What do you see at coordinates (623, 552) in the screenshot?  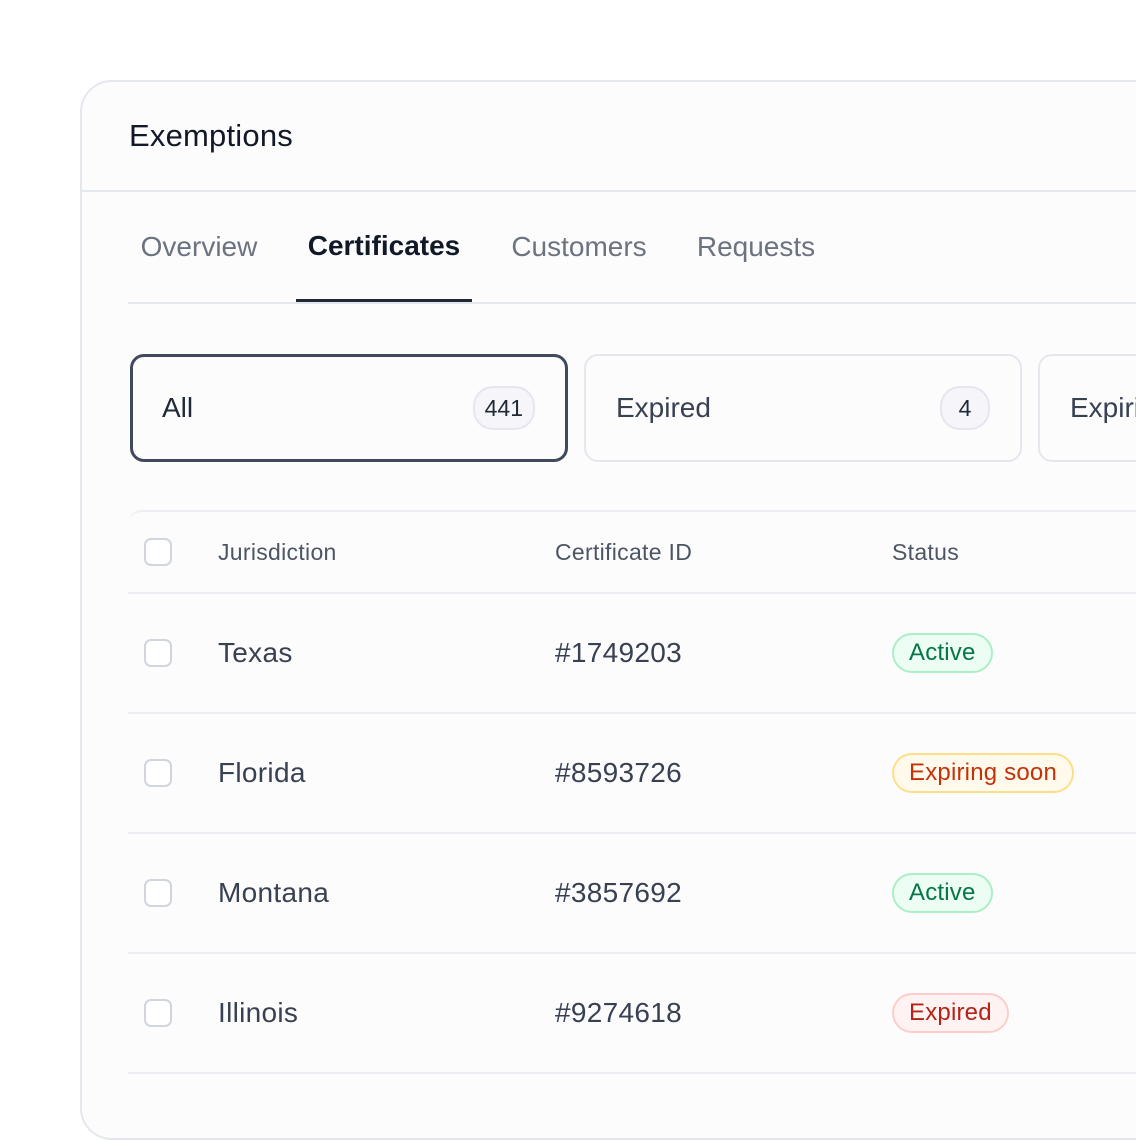 I see `column-header-certificate-id: Certificate ID` at bounding box center [623, 552].